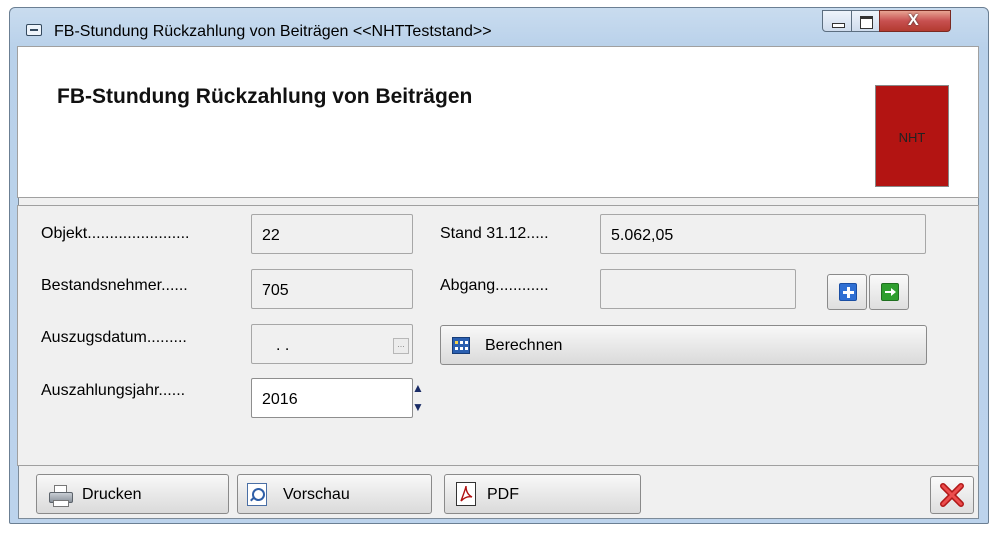  Describe the element at coordinates (61, 496) in the screenshot. I see `printer-icon` at that location.